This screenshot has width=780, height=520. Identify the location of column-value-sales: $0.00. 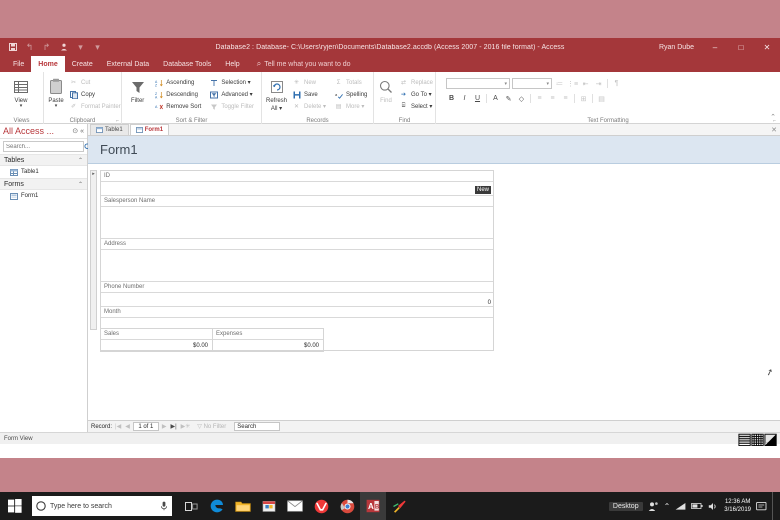
(156, 345).